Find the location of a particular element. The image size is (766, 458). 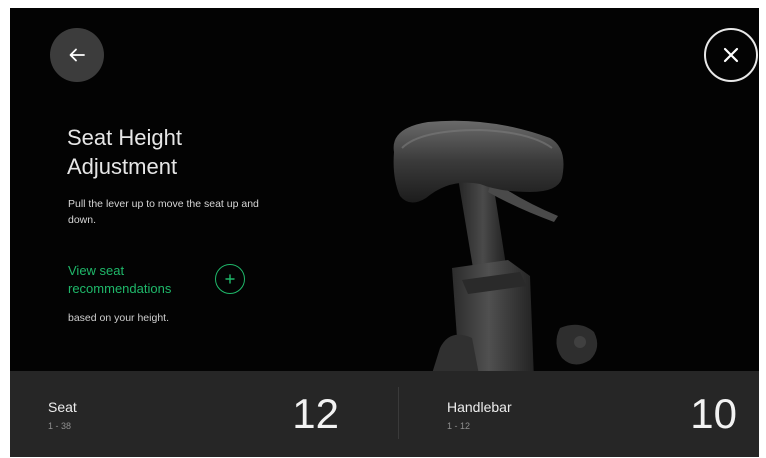

back-button is located at coordinates (77, 55).